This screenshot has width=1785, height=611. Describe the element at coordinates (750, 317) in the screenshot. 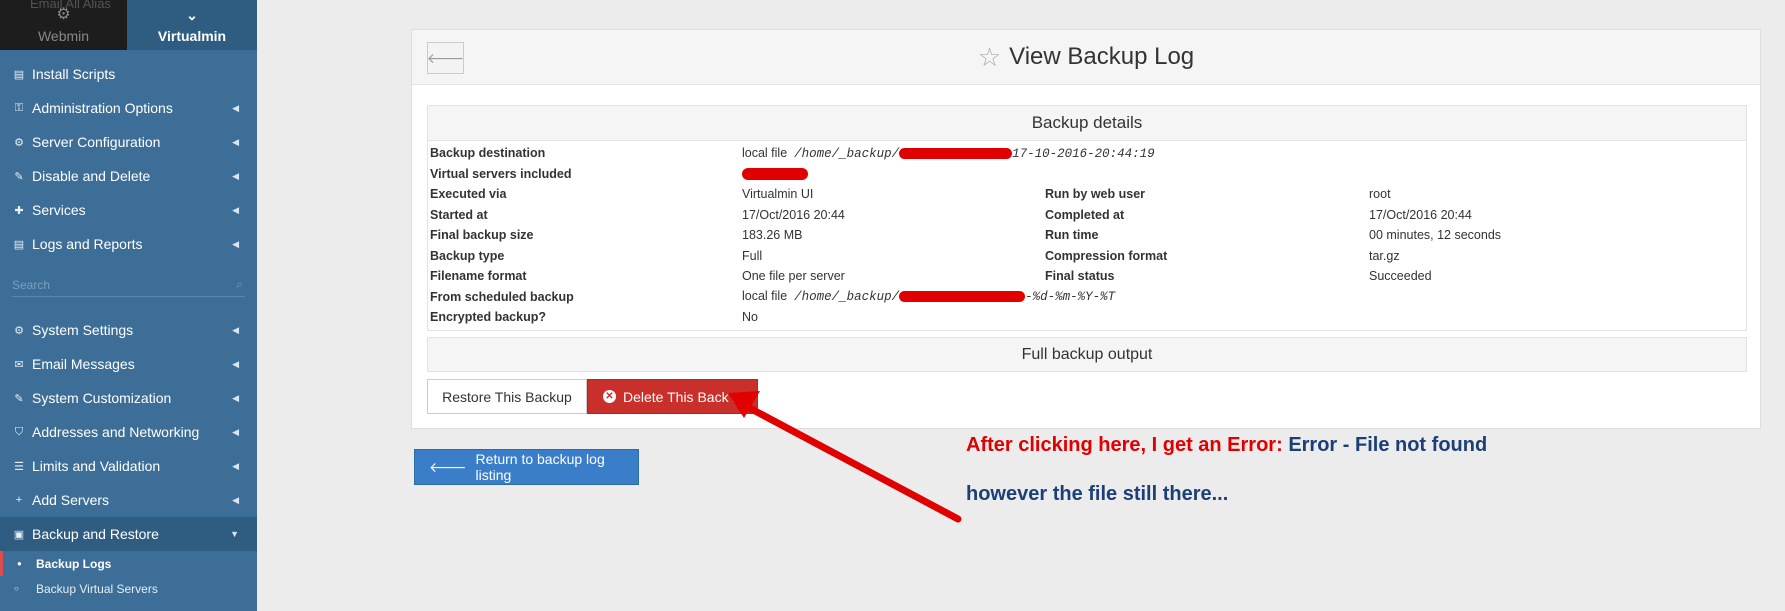

I see `value-encrypted: No` at that location.